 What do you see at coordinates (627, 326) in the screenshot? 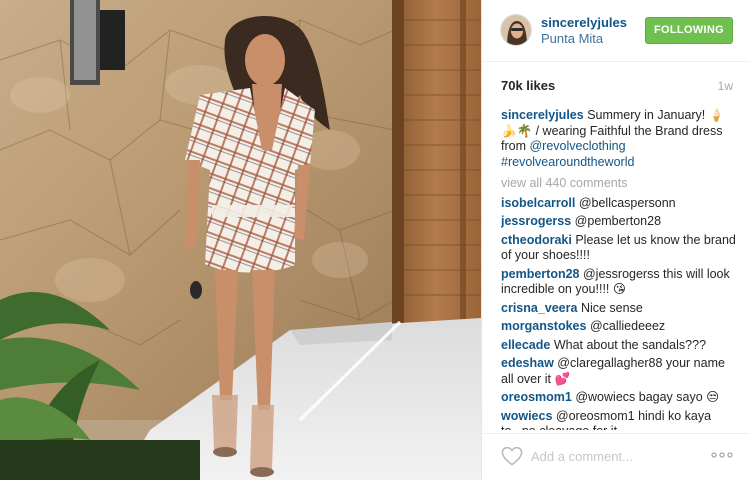
I see `comment-text: @calliedeeez` at bounding box center [627, 326].